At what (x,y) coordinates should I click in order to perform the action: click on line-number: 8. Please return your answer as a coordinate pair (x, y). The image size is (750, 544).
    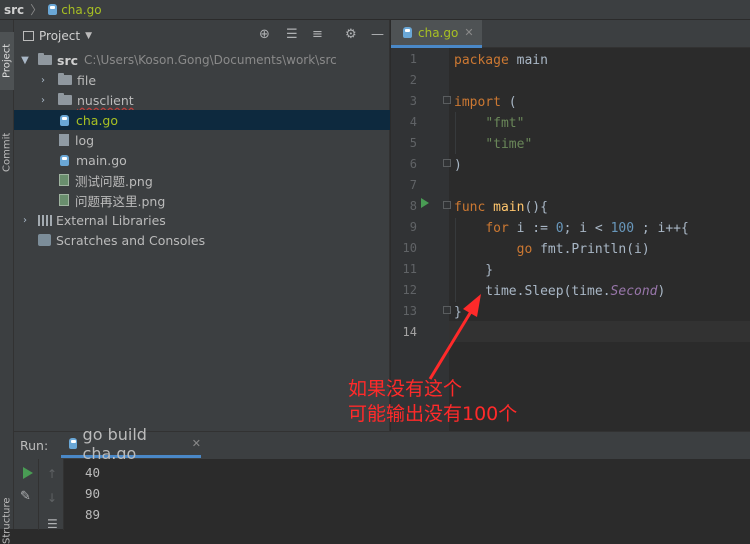
    Looking at the image, I should click on (413, 206).